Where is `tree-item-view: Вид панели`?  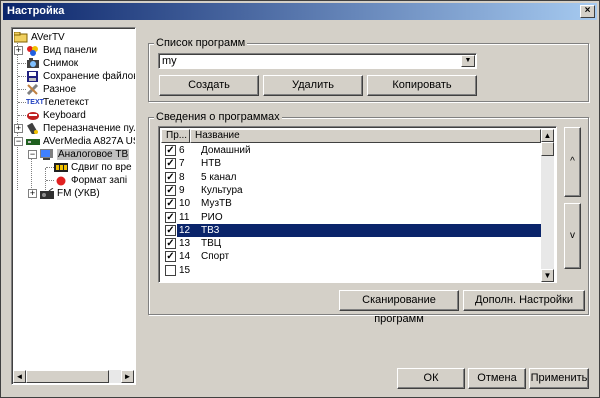
tree-item-view: Вид панели is located at coordinates (61, 50).